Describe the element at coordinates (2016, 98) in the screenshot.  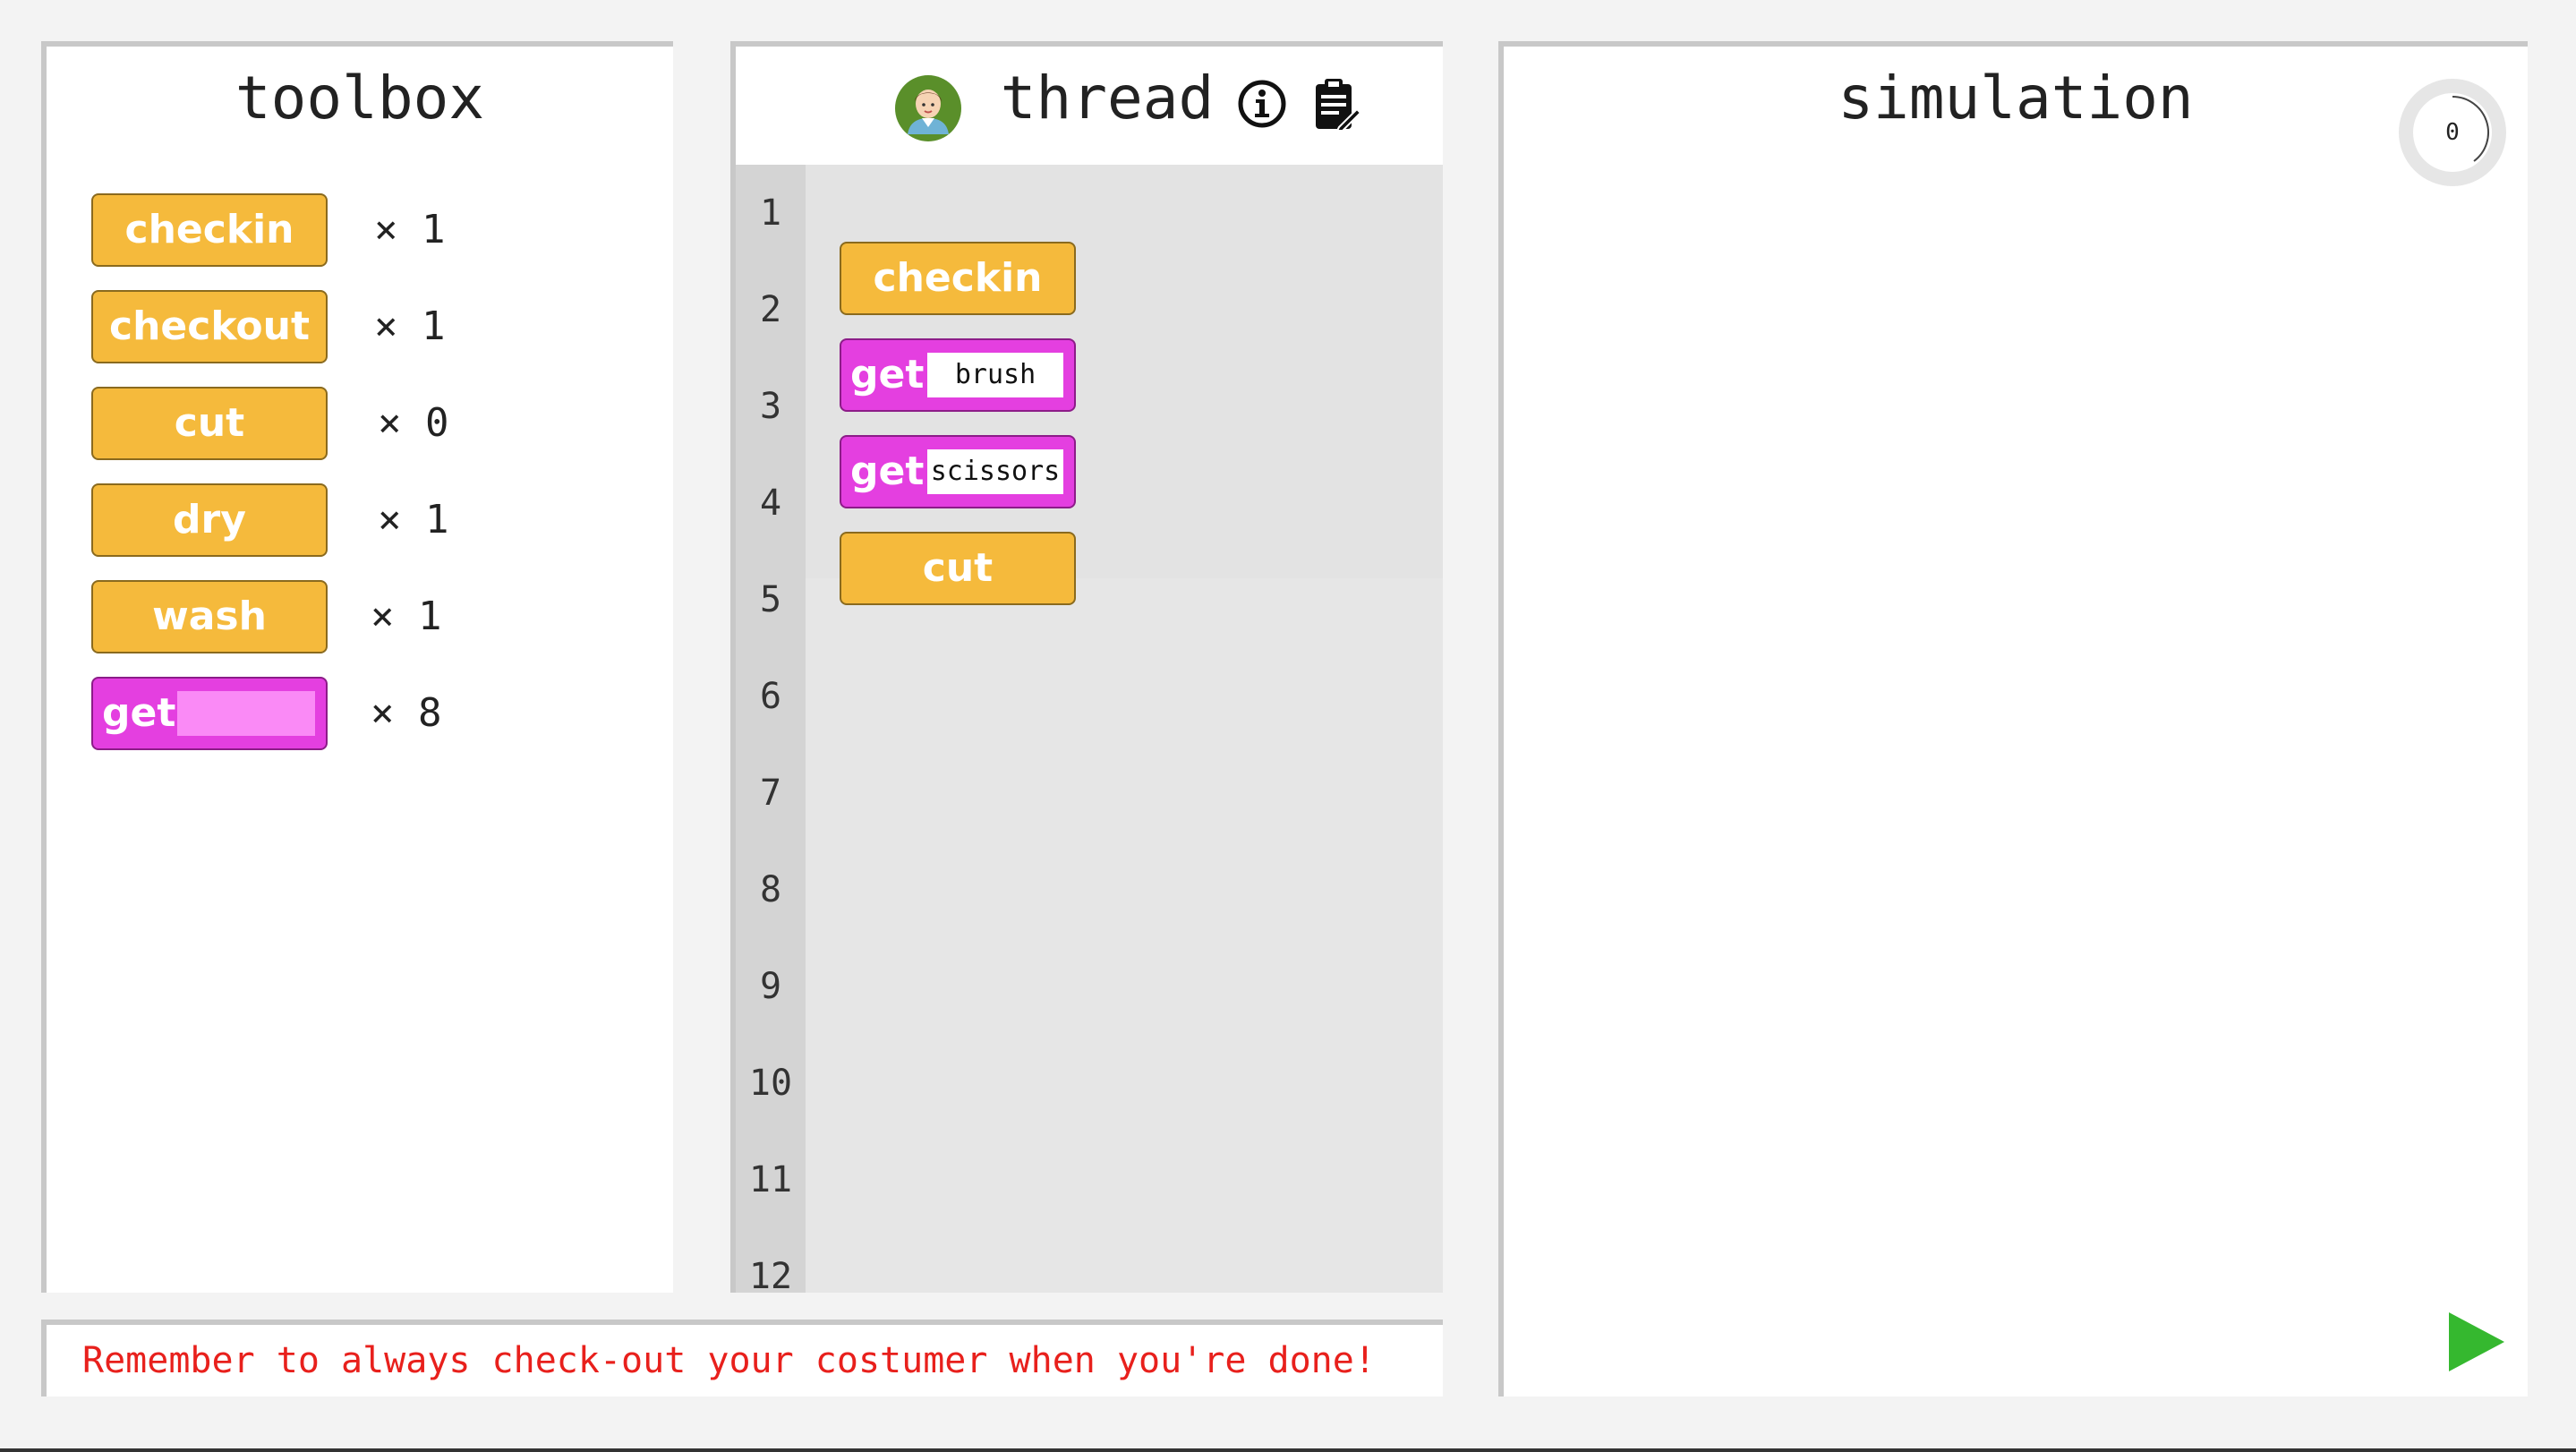
I see `simulation-title: simulation` at that location.